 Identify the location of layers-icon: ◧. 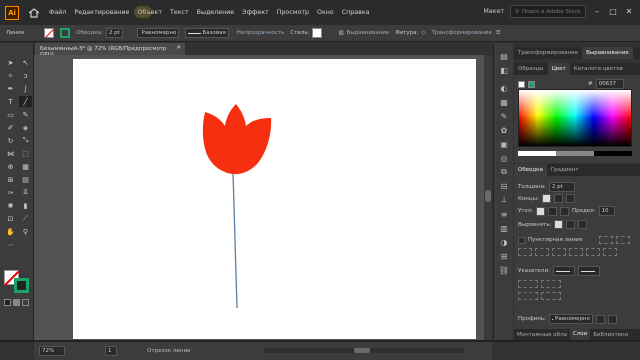
(504, 70).